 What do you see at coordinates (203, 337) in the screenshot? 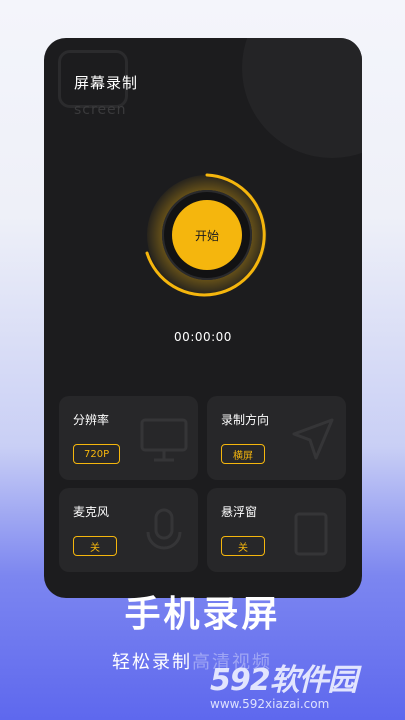
I see `record-timer: 00:00:00` at bounding box center [203, 337].